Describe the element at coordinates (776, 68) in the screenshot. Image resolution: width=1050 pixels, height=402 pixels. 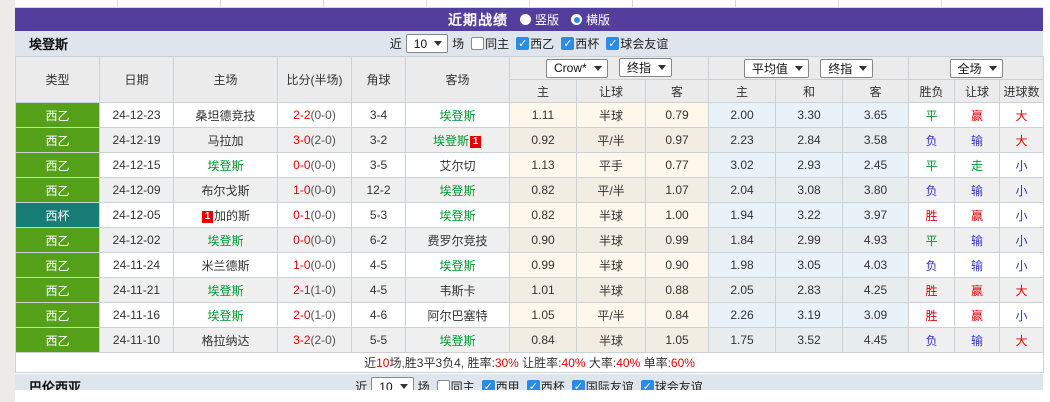
I see `europe-source-select: 平均值` at that location.